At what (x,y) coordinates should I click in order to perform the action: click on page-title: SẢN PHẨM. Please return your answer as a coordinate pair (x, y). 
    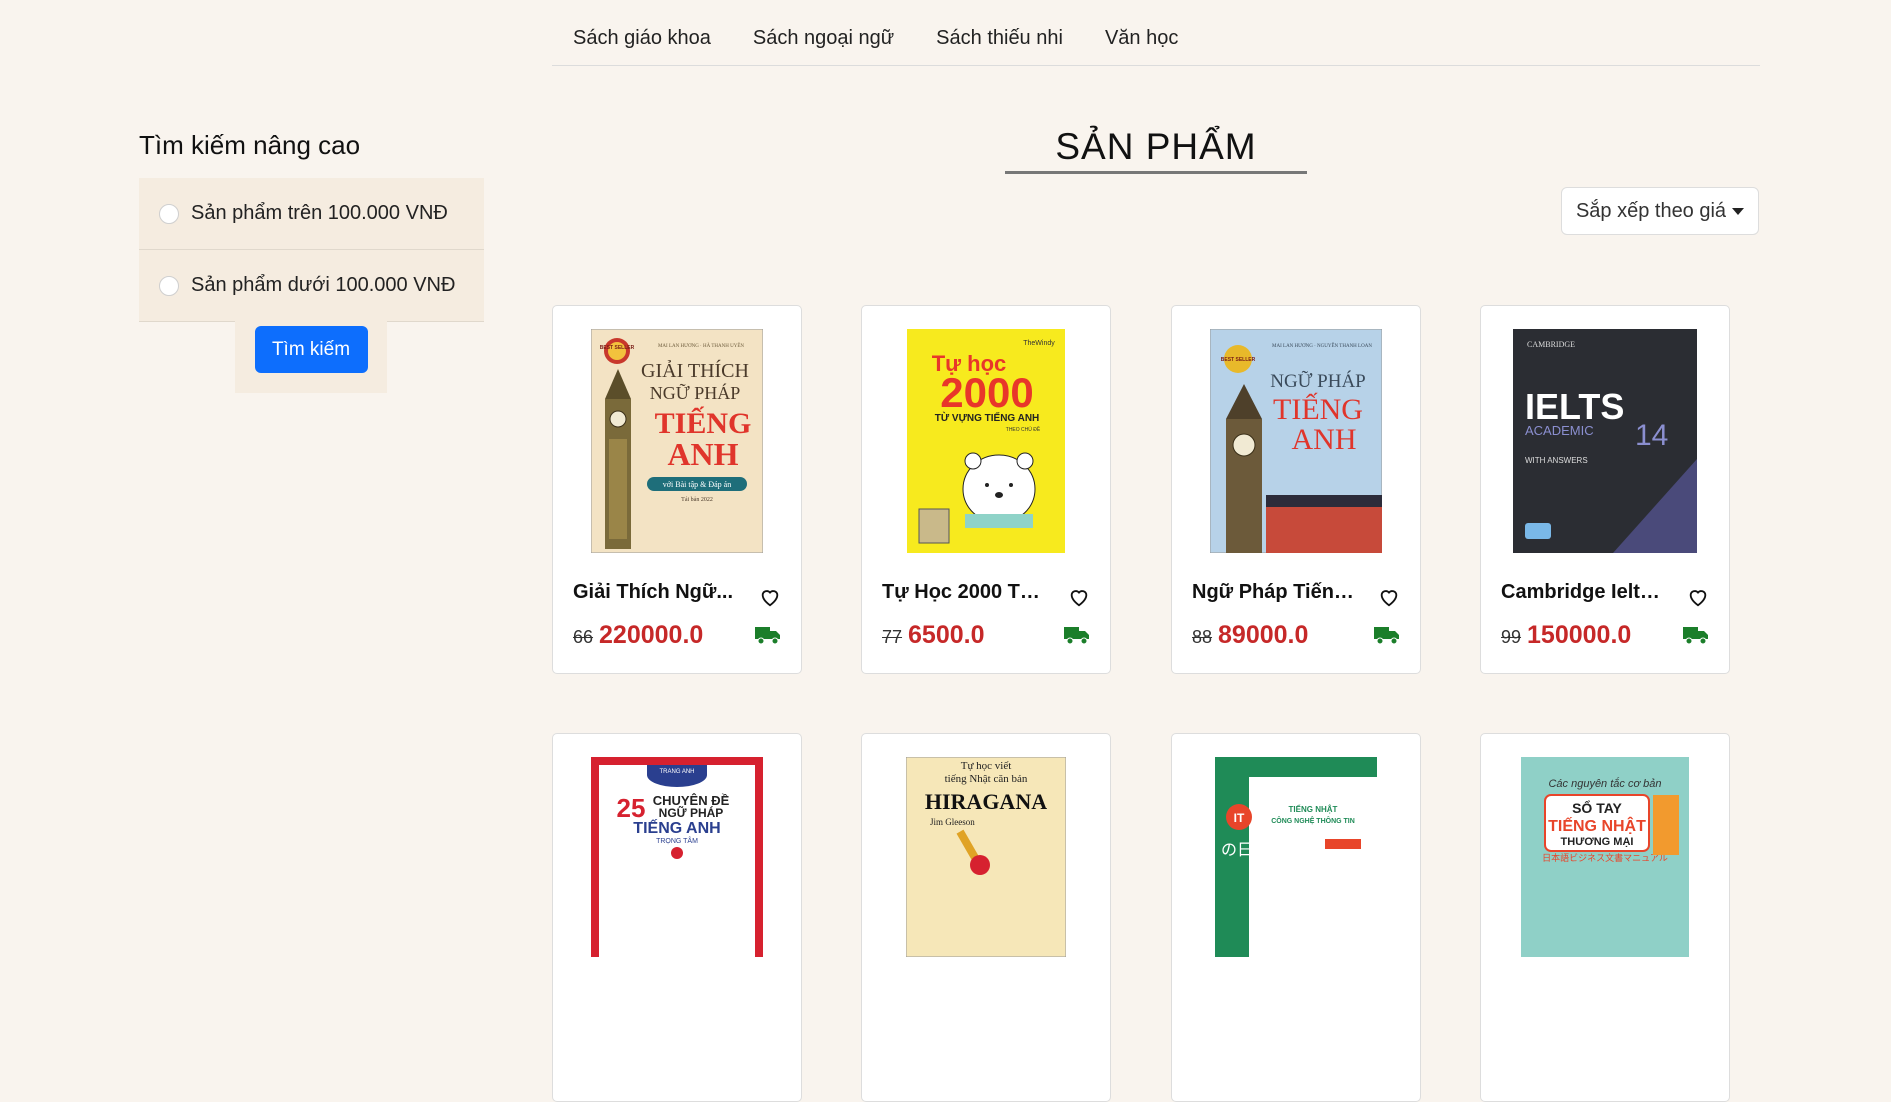
    Looking at the image, I should click on (1156, 148).